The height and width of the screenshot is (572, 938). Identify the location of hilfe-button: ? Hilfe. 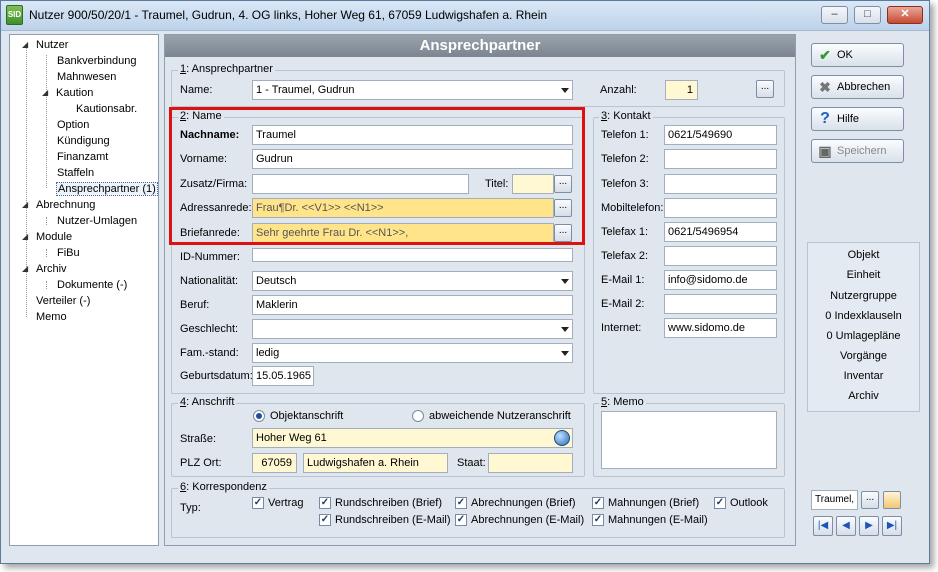
(857, 119).